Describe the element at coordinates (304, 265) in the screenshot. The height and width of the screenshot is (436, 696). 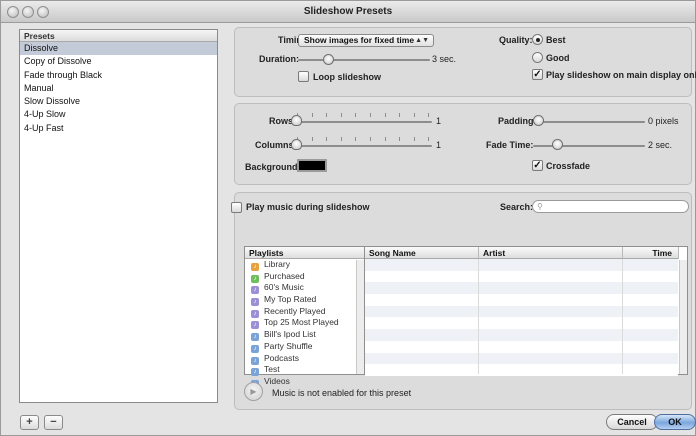
I see `playlist-item: ♪ Library` at that location.